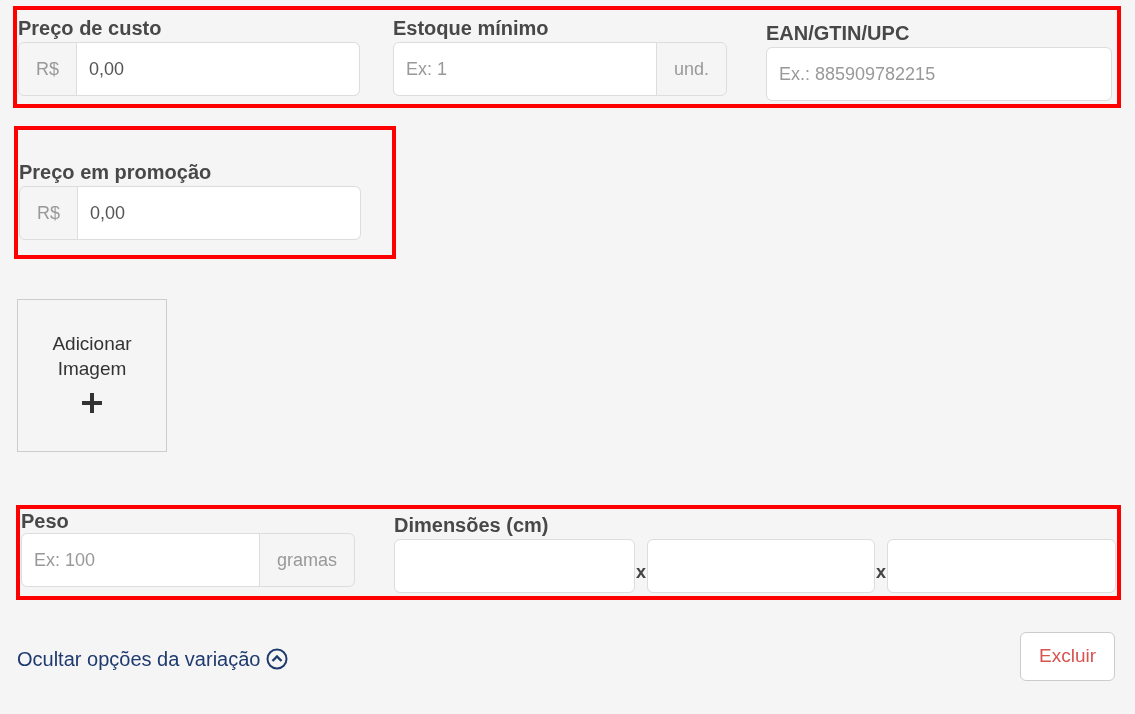  Describe the element at coordinates (116, 172) in the screenshot. I see `field-label: Preço em promoção` at that location.